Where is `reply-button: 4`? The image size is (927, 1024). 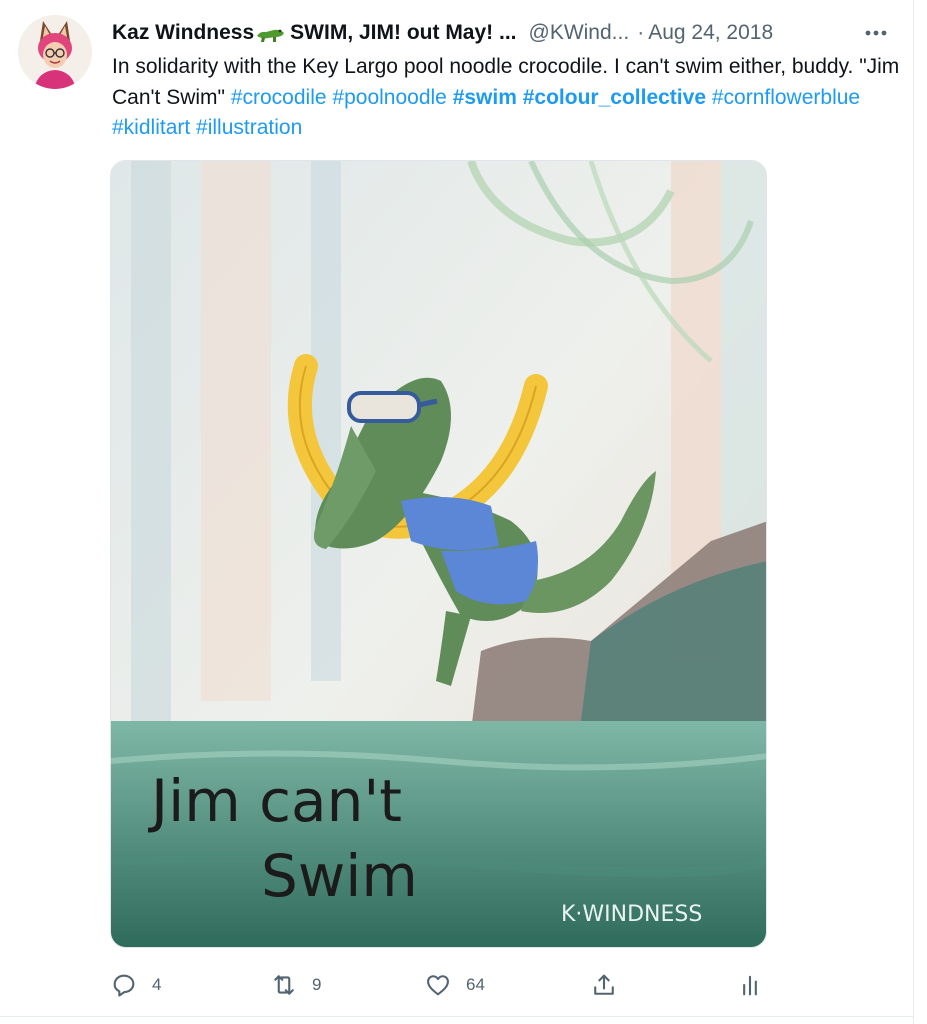
reply-button: 4 is located at coordinates (135, 985).